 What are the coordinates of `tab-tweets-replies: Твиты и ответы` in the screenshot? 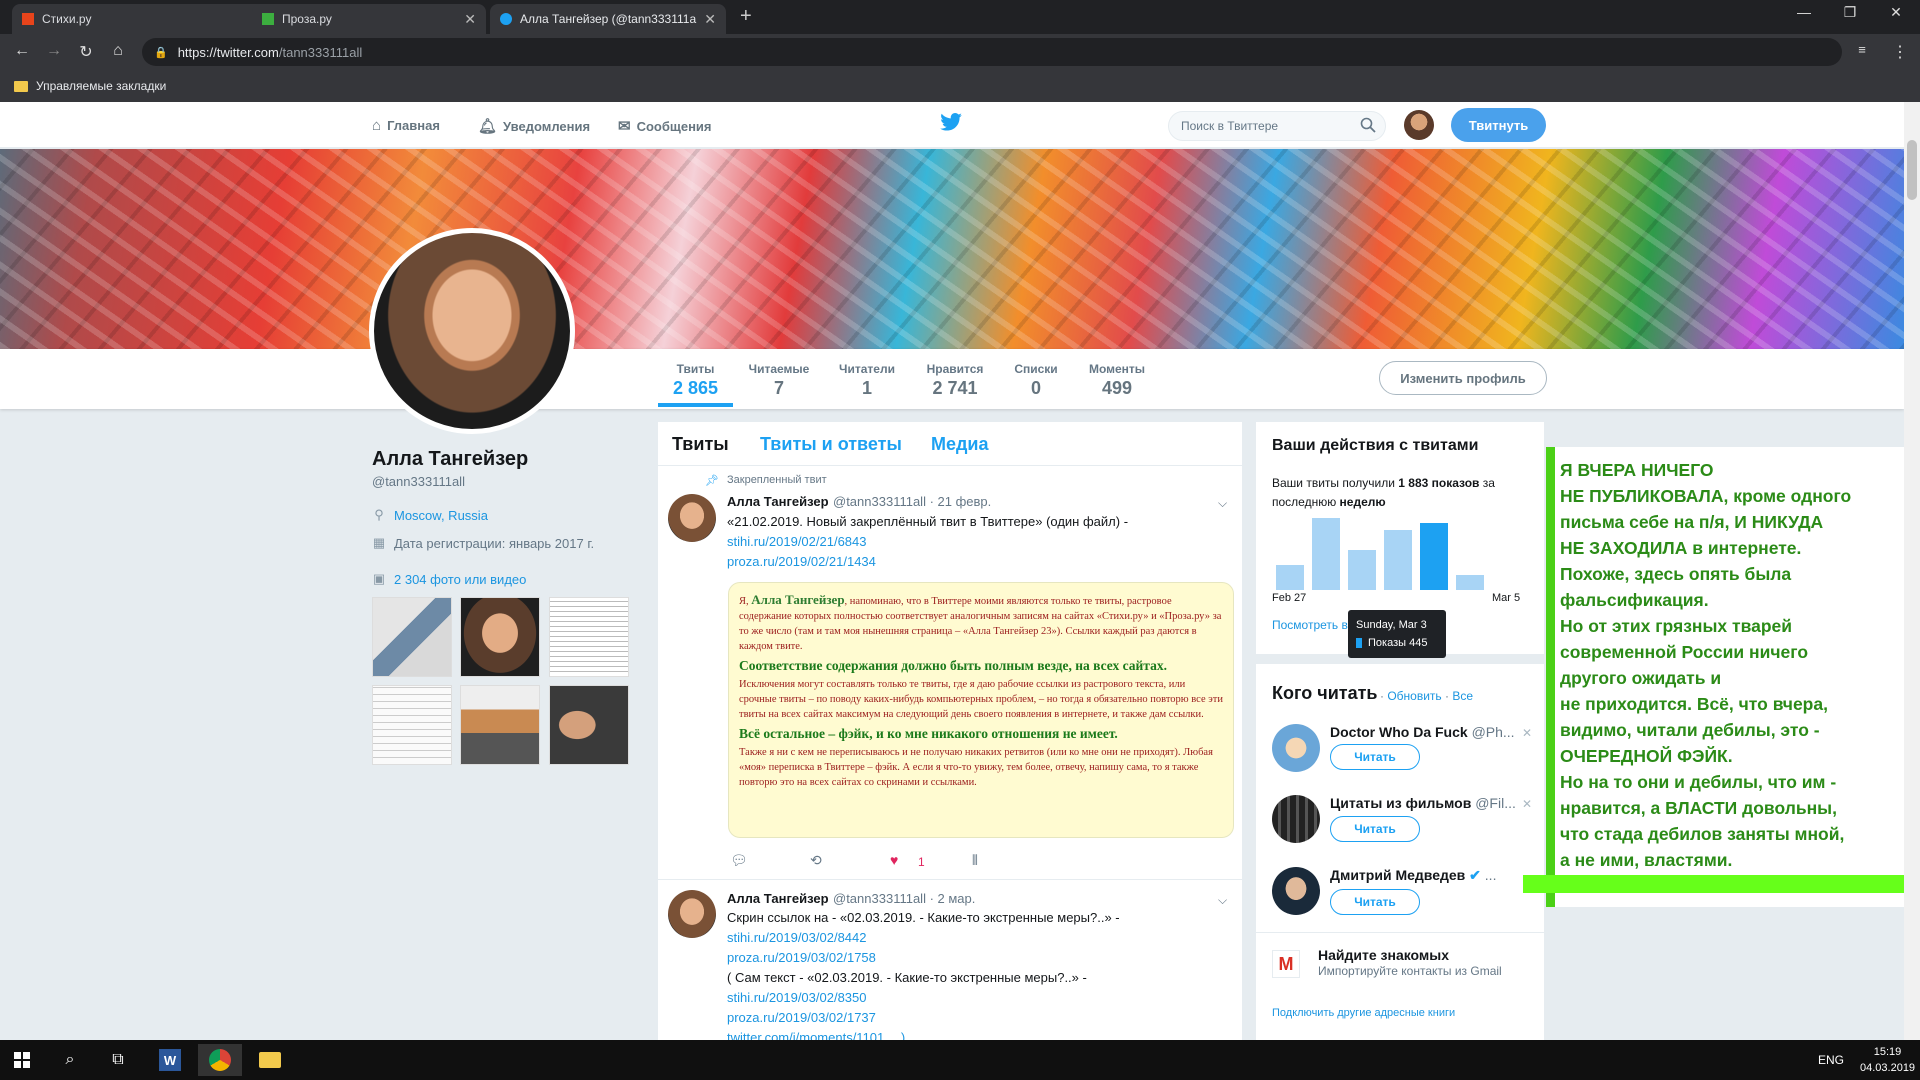 It's located at (831, 444).